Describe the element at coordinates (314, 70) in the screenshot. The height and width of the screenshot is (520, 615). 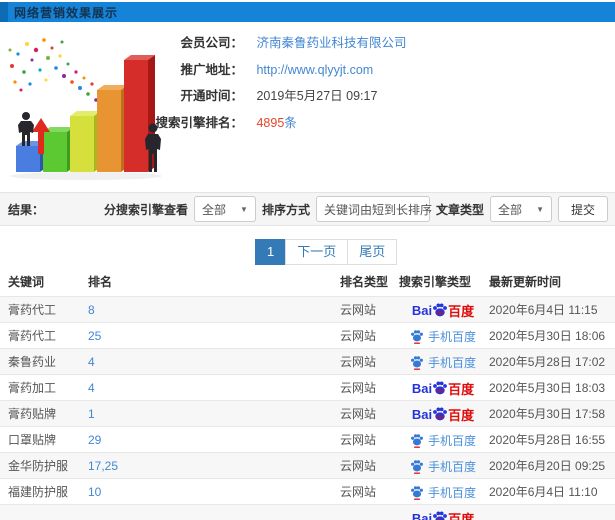
I see `promo-url-link: http://www.qlyyjt.com` at that location.